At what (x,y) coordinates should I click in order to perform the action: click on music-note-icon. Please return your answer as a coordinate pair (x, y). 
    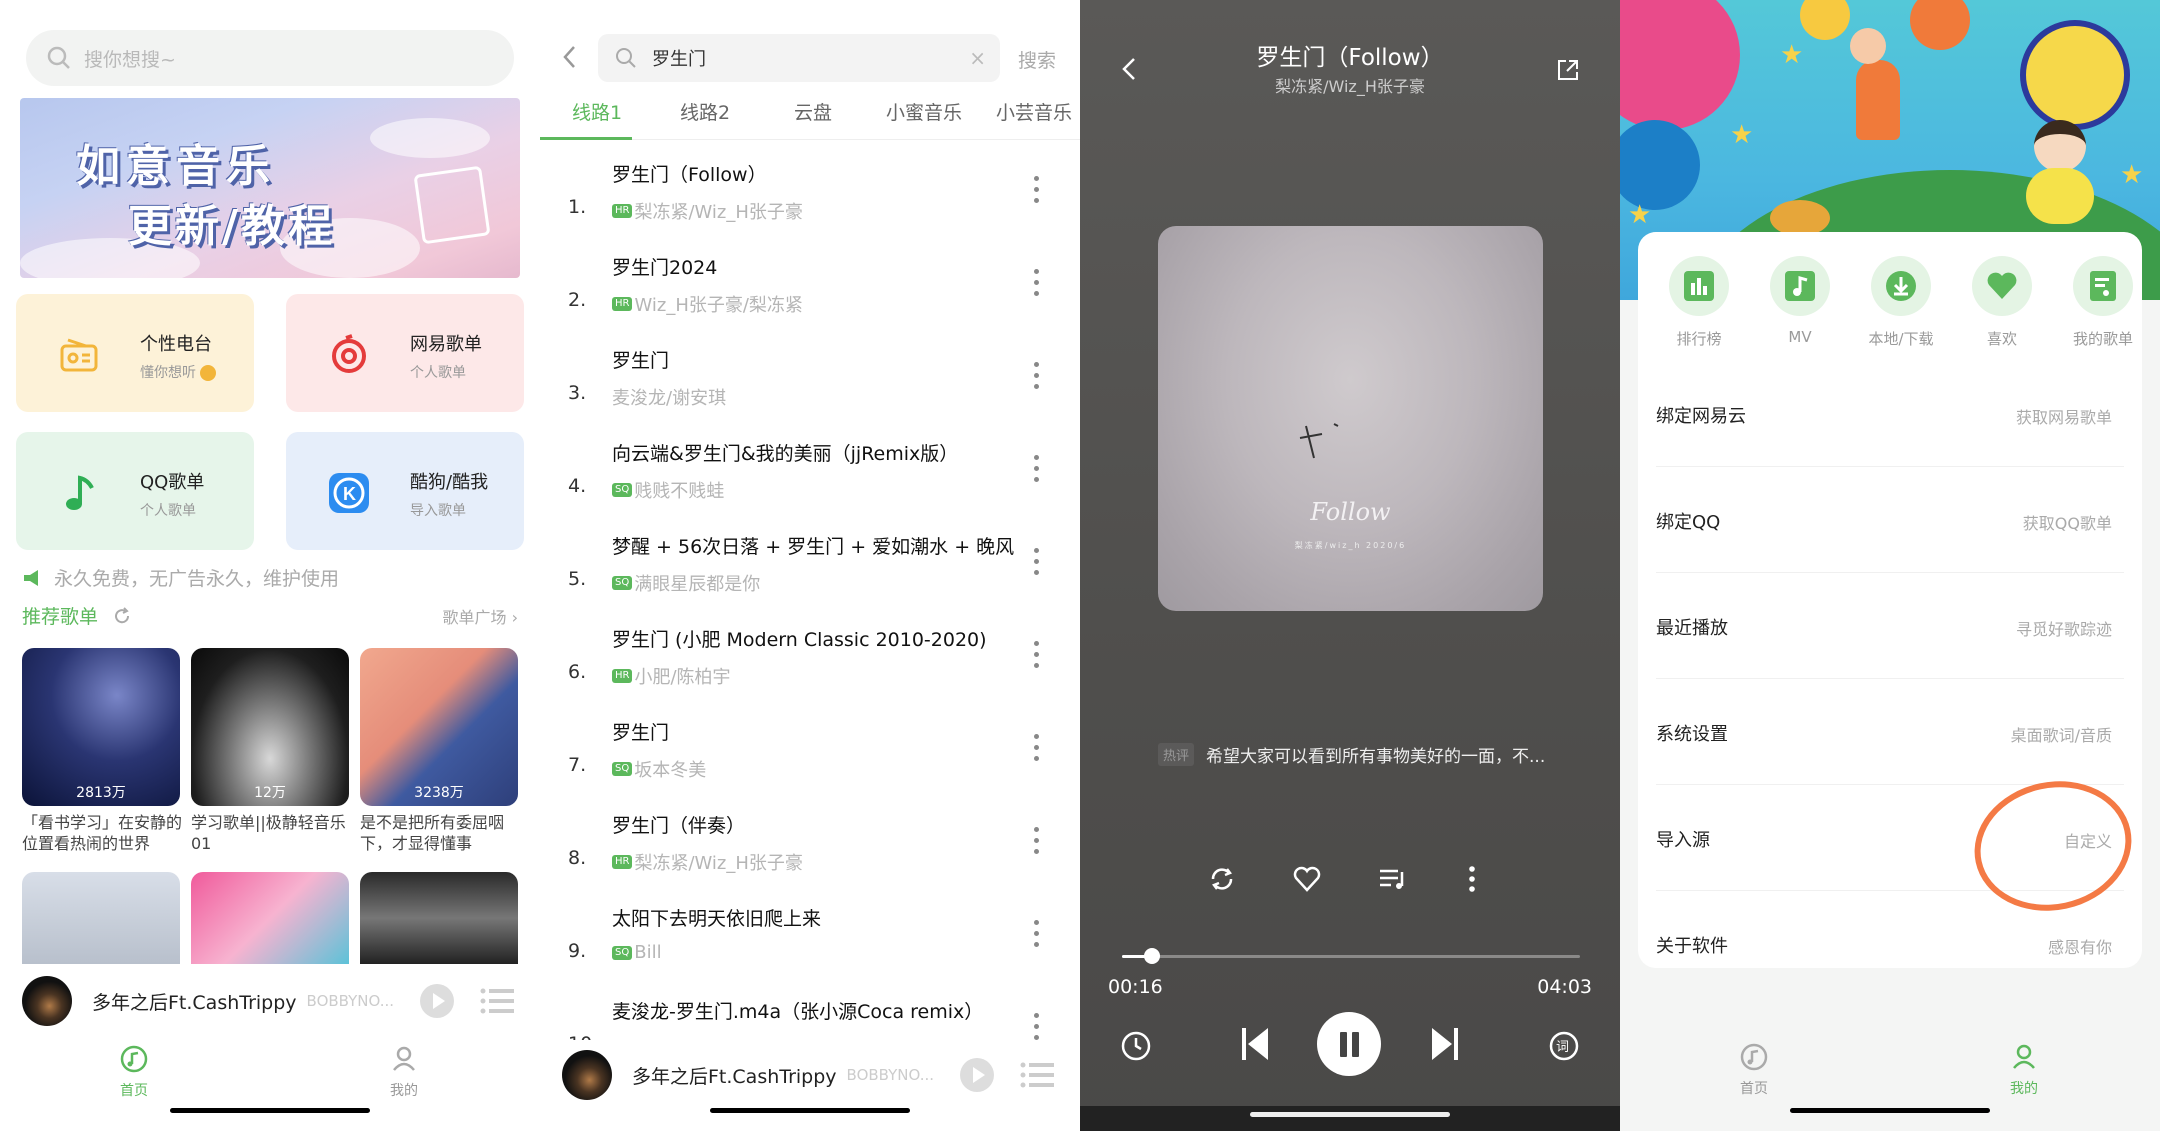
    Looking at the image, I should click on (80, 492).